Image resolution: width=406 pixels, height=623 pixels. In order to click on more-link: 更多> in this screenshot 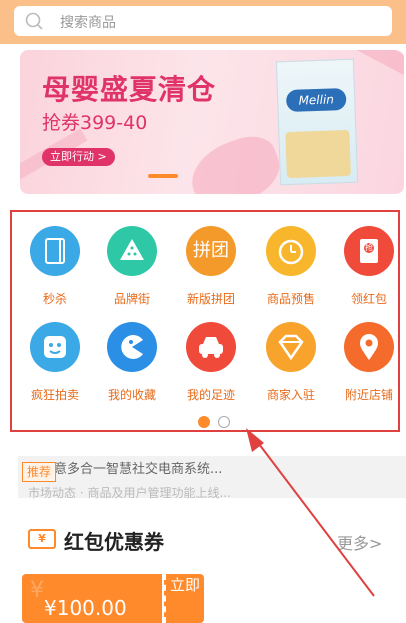, I will do `click(359, 542)`.